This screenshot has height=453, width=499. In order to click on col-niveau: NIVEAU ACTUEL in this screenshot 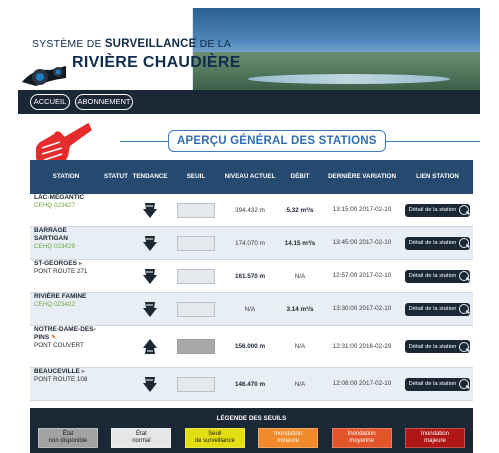, I will do `click(250, 176)`.